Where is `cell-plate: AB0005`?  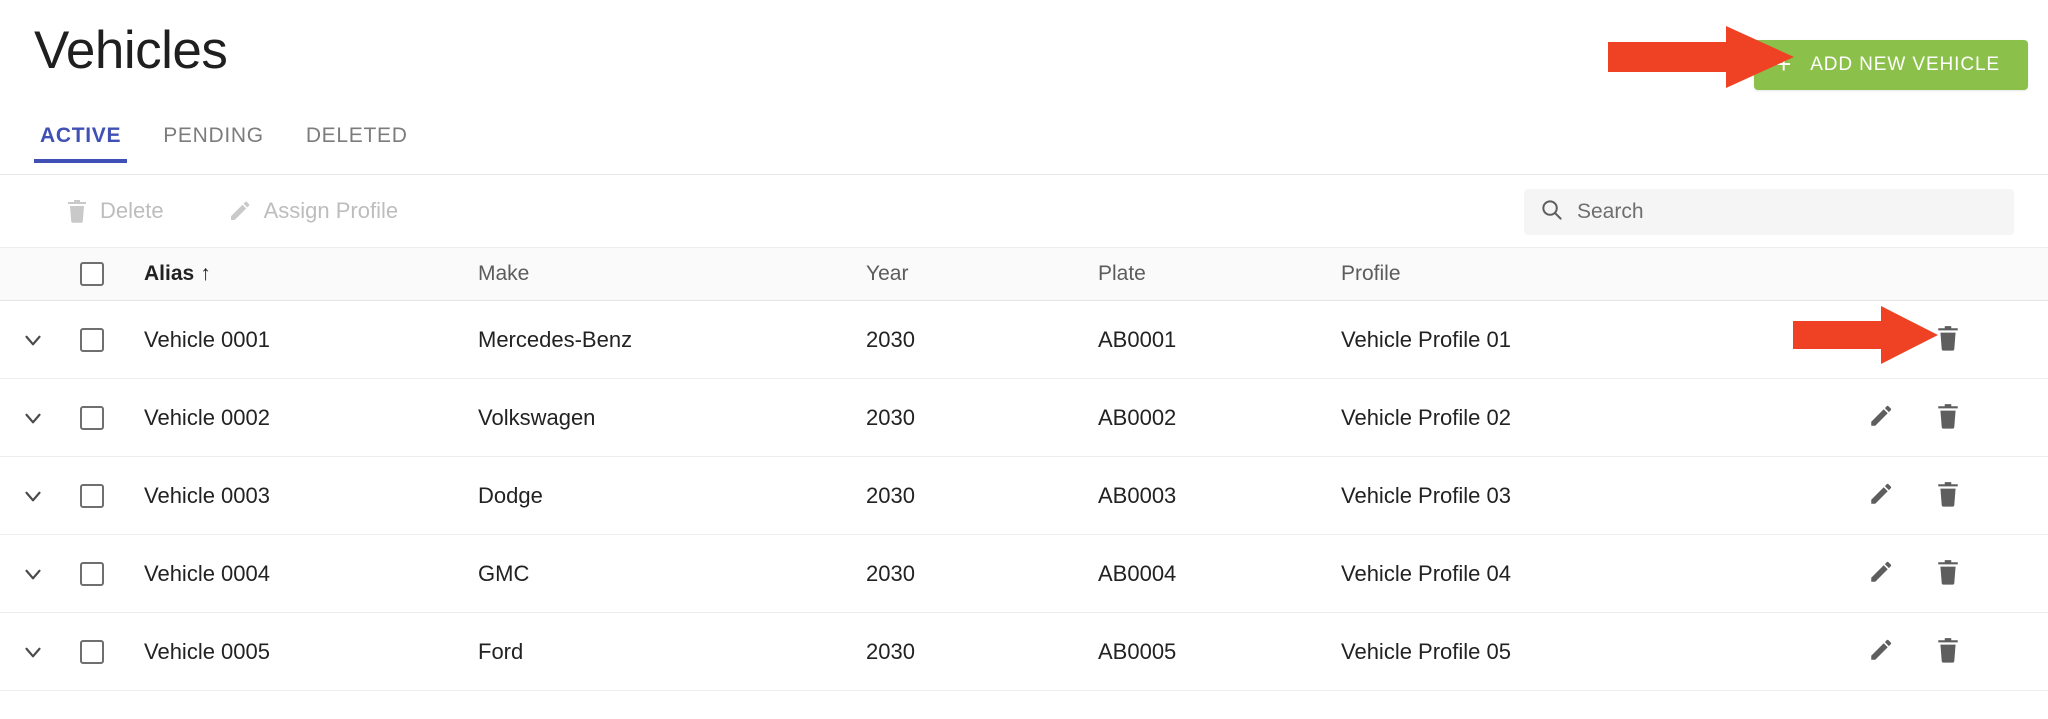
cell-plate: AB0005 is located at coordinates (1137, 651).